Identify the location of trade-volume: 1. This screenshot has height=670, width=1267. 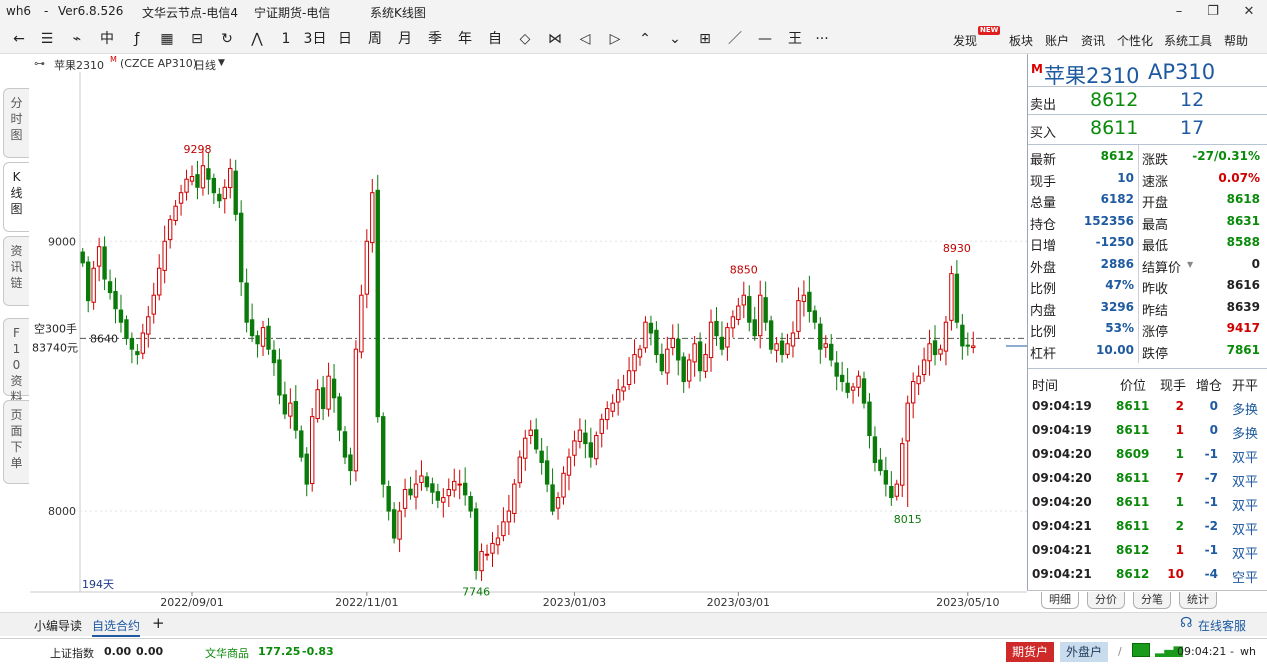
(1179, 502).